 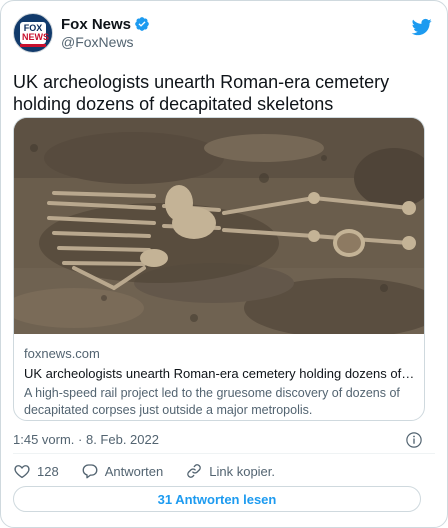 What do you see at coordinates (134, 471) in the screenshot?
I see `reply-label: Antworten` at bounding box center [134, 471].